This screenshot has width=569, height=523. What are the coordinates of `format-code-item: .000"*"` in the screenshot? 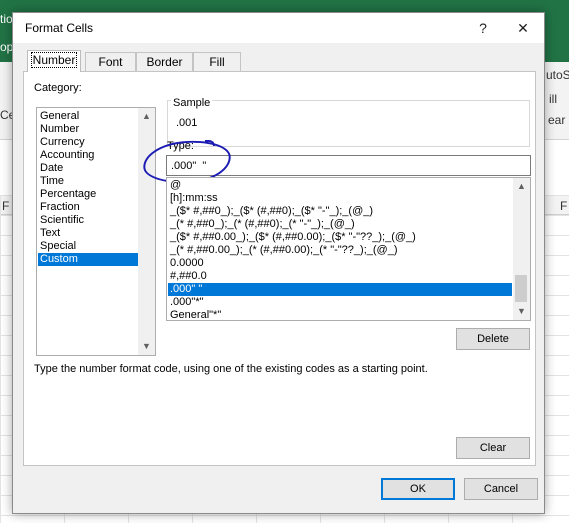 It's located at (340, 302).